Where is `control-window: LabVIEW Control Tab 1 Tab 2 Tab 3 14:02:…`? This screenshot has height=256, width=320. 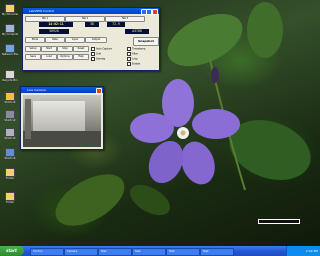 control-window: LabVIEW Control Tab 1 Tab 2 Tab 3 14:02:… is located at coordinates (91, 39).